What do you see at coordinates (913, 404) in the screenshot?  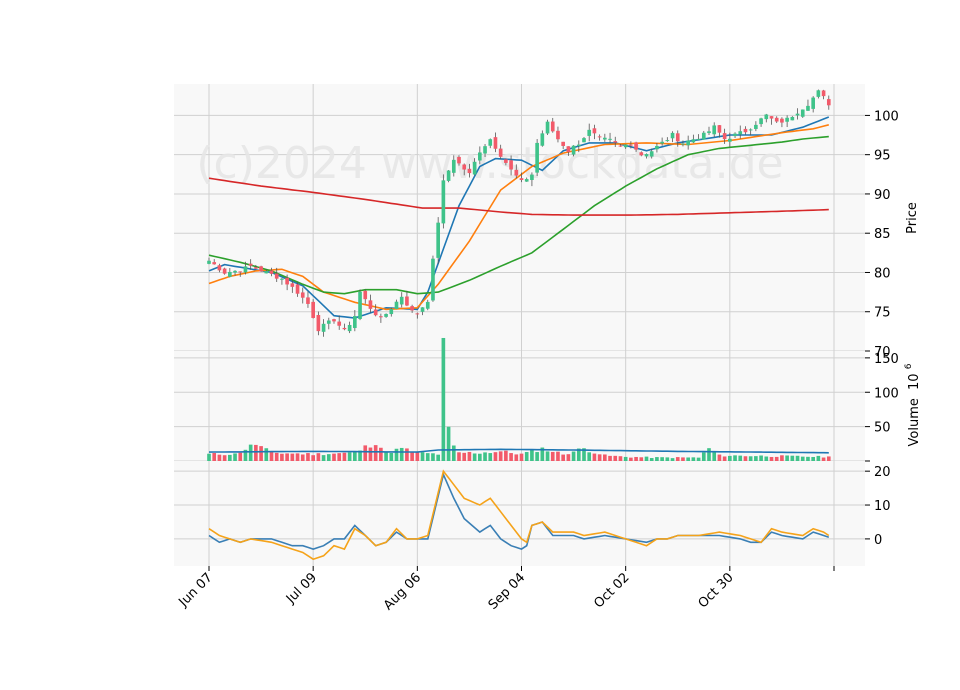 I see `volume-axis-label: Volume 10 6` at bounding box center [913, 404].